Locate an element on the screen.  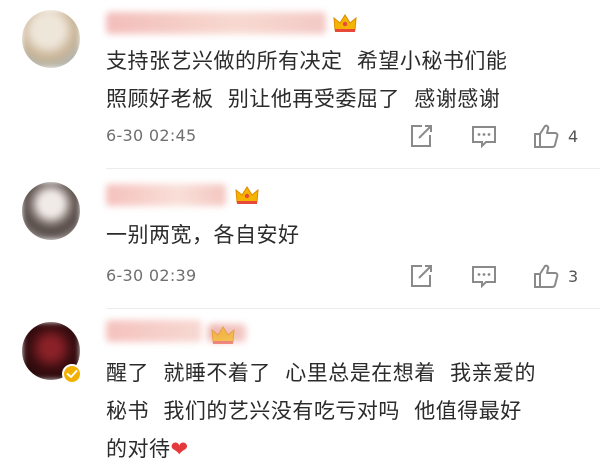
comment-text: 一别两宽，各自安好 is located at coordinates (203, 235).